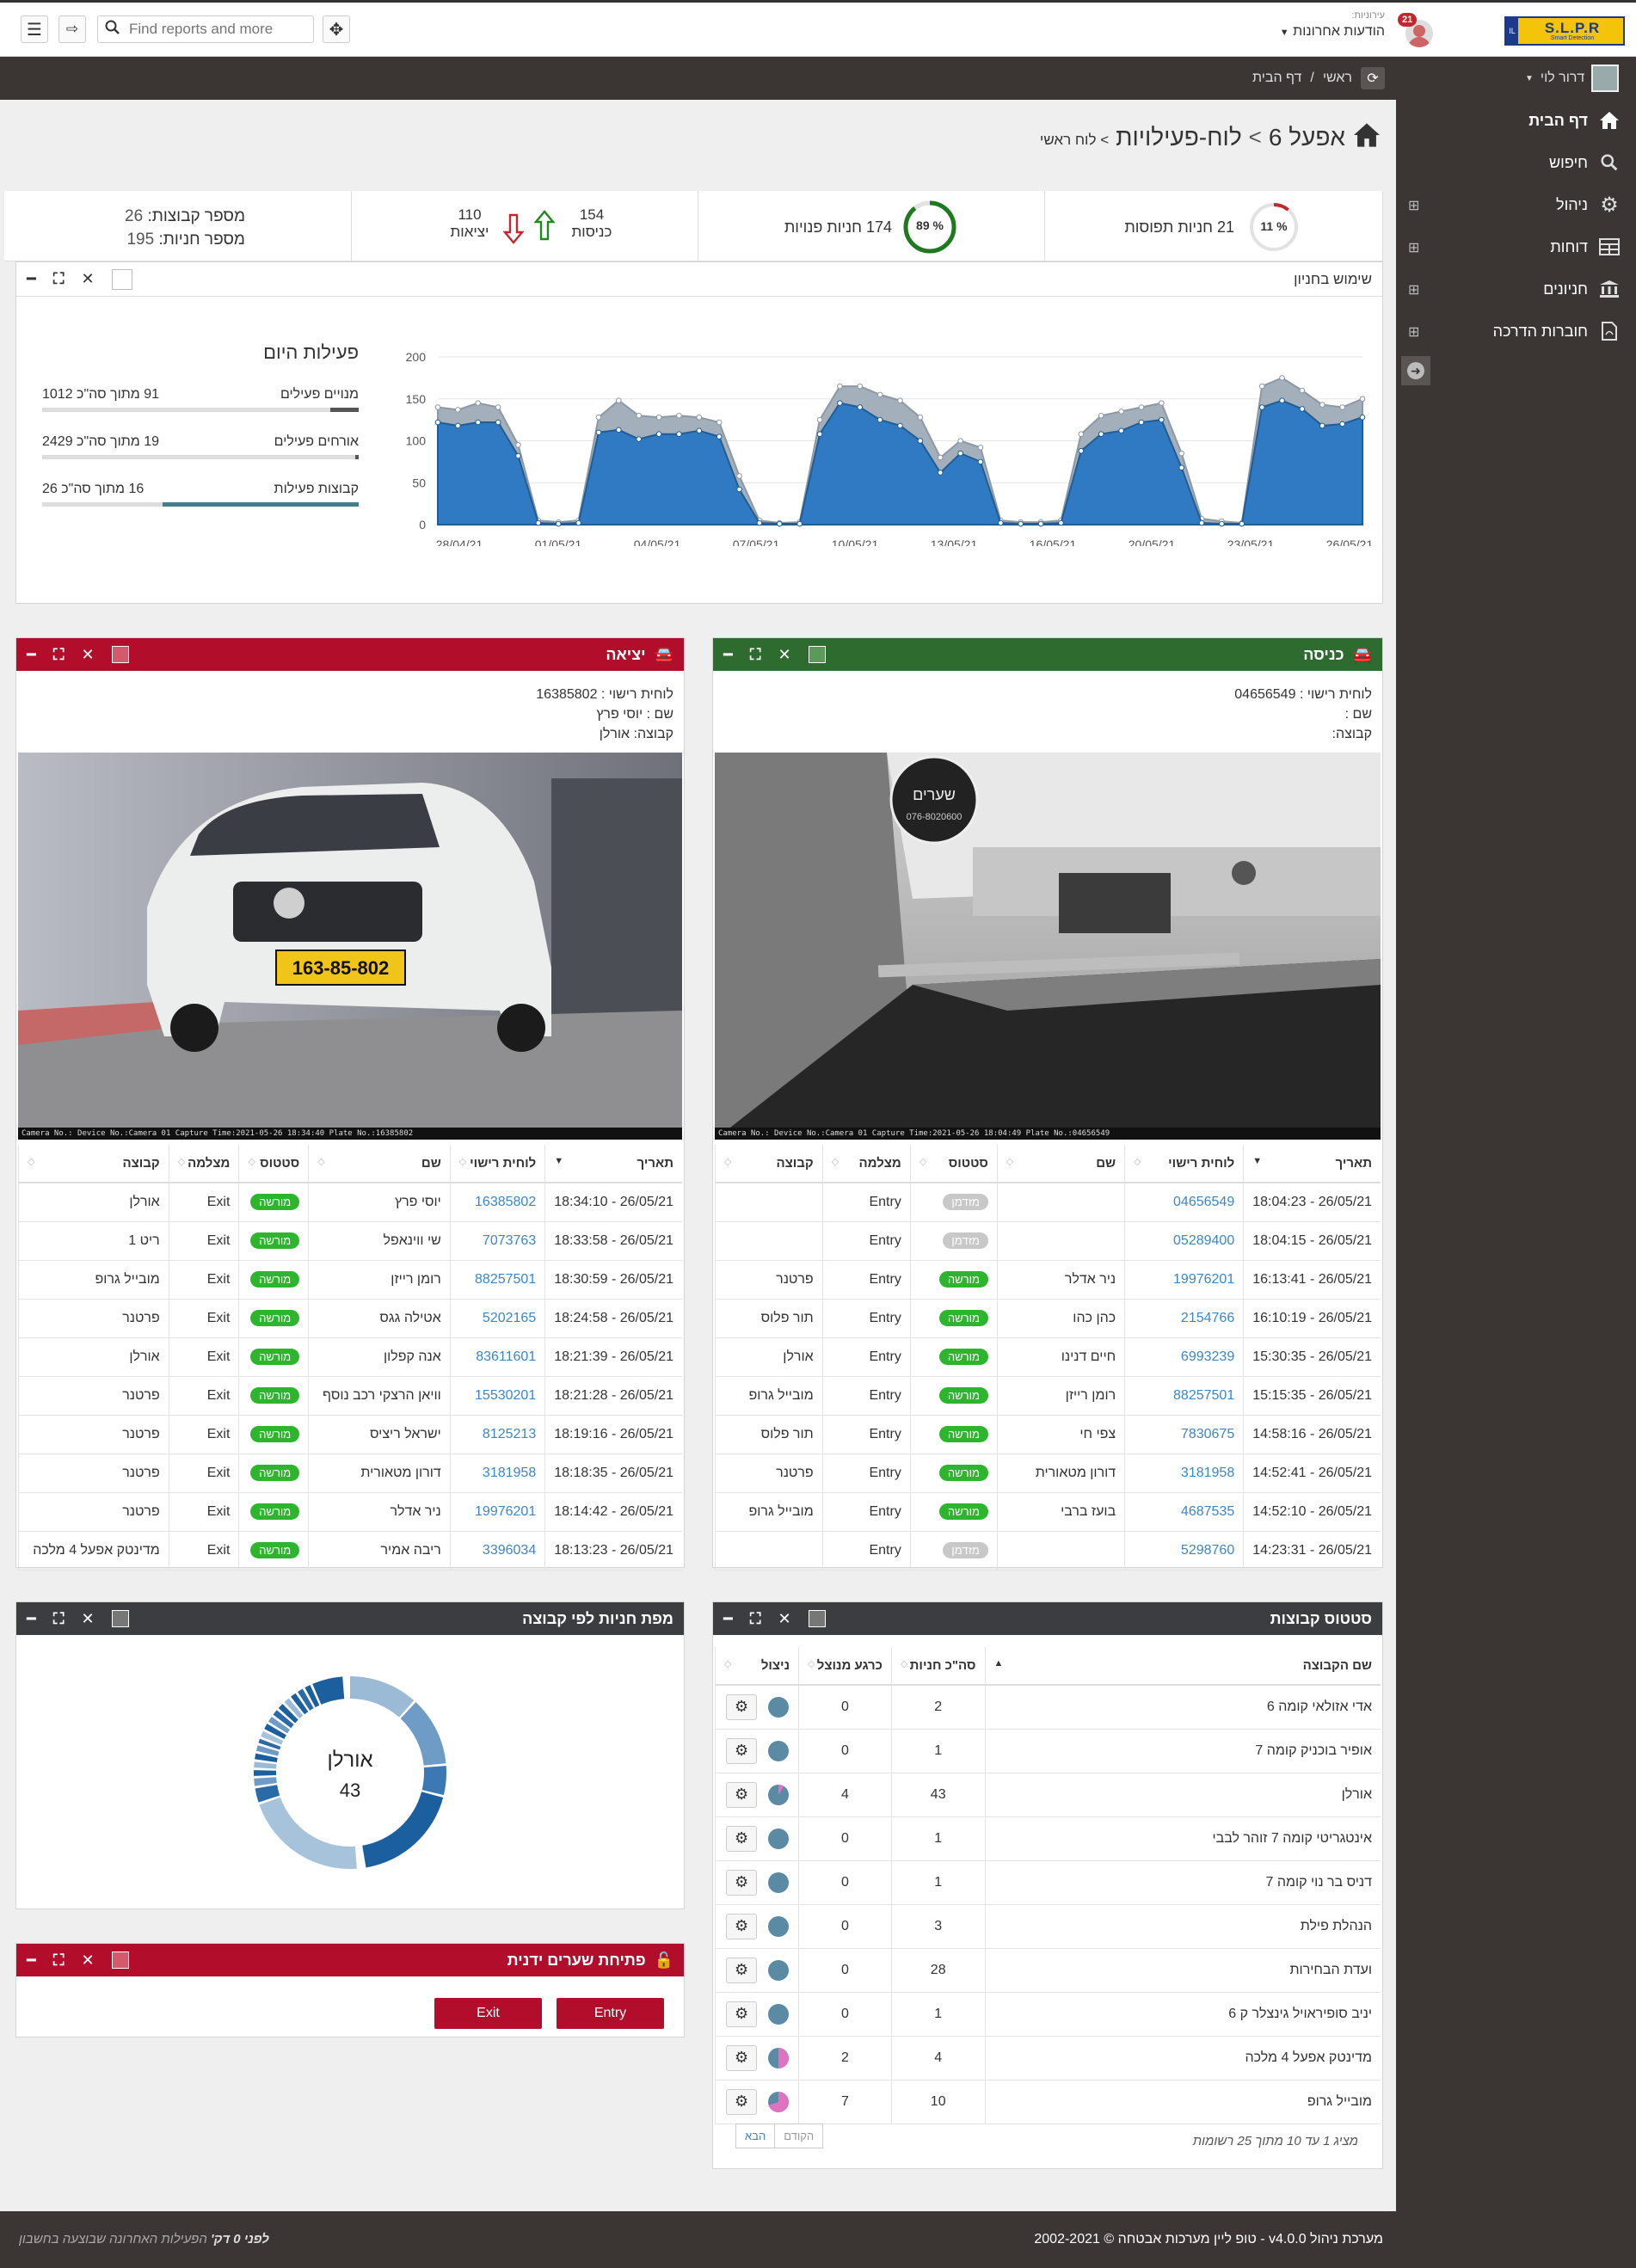 The image size is (1636, 2268). What do you see at coordinates (497, 1357) in the screenshot?
I see `plate-cell: 83611601` at bounding box center [497, 1357].